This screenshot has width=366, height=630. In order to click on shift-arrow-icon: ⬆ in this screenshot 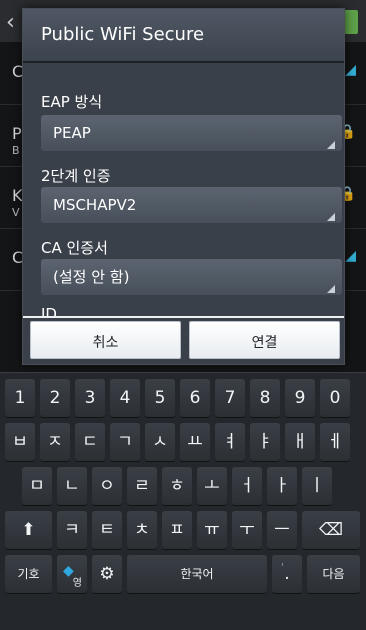, I will do `click(28, 530)`.